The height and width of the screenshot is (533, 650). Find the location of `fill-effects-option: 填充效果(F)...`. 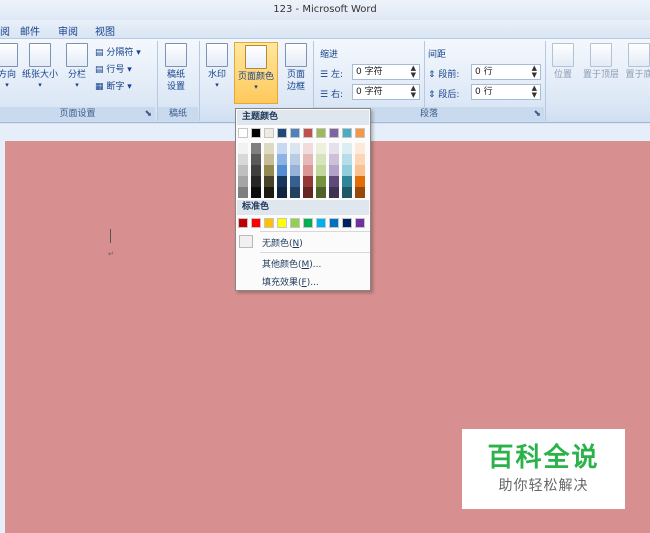

fill-effects-option: 填充效果(F)... is located at coordinates (290, 281).